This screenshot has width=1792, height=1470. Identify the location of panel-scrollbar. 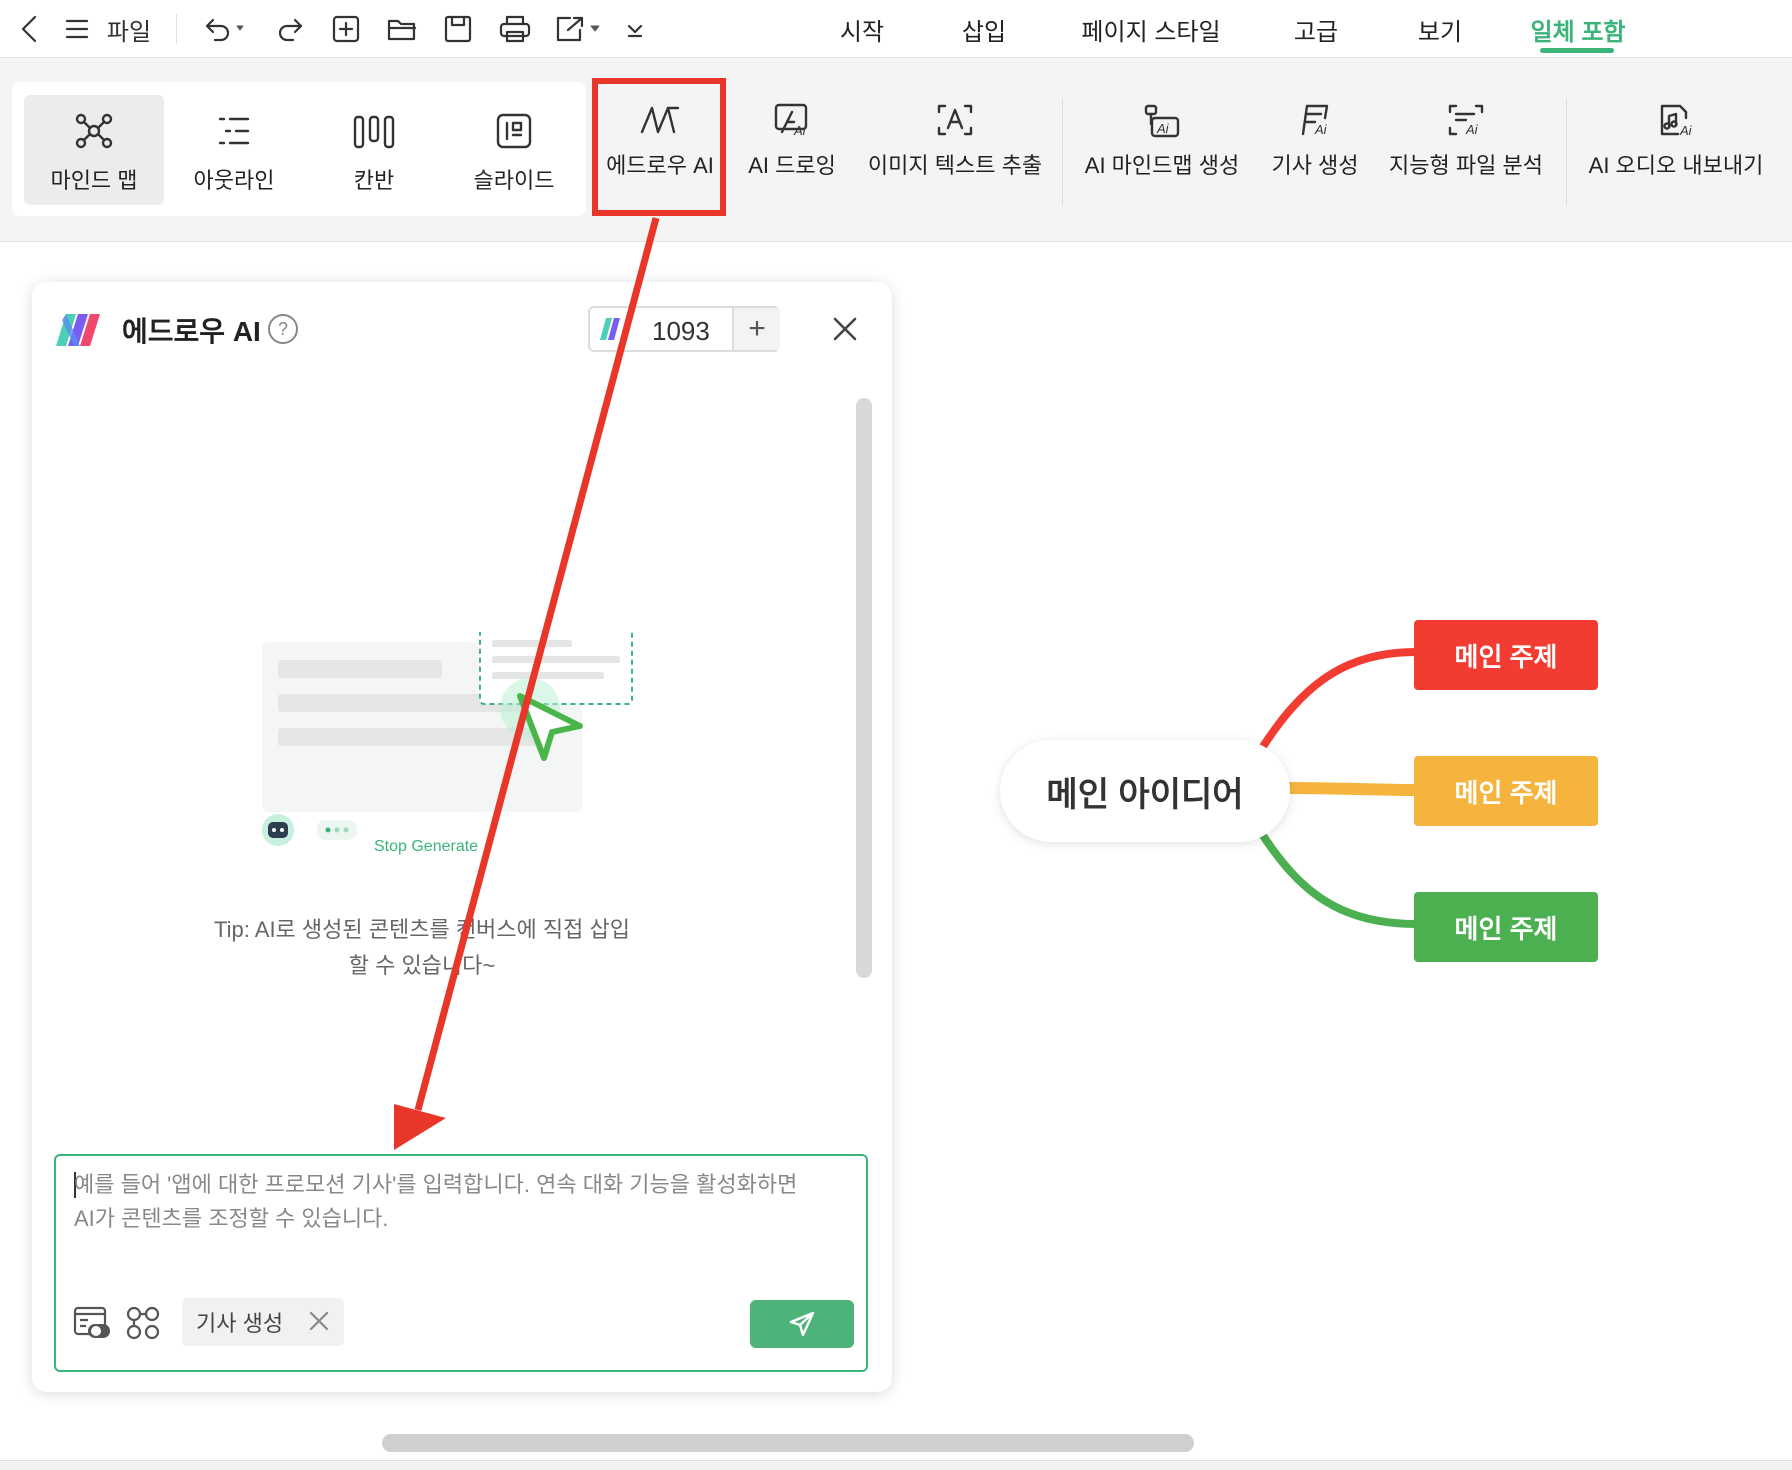
(864, 688).